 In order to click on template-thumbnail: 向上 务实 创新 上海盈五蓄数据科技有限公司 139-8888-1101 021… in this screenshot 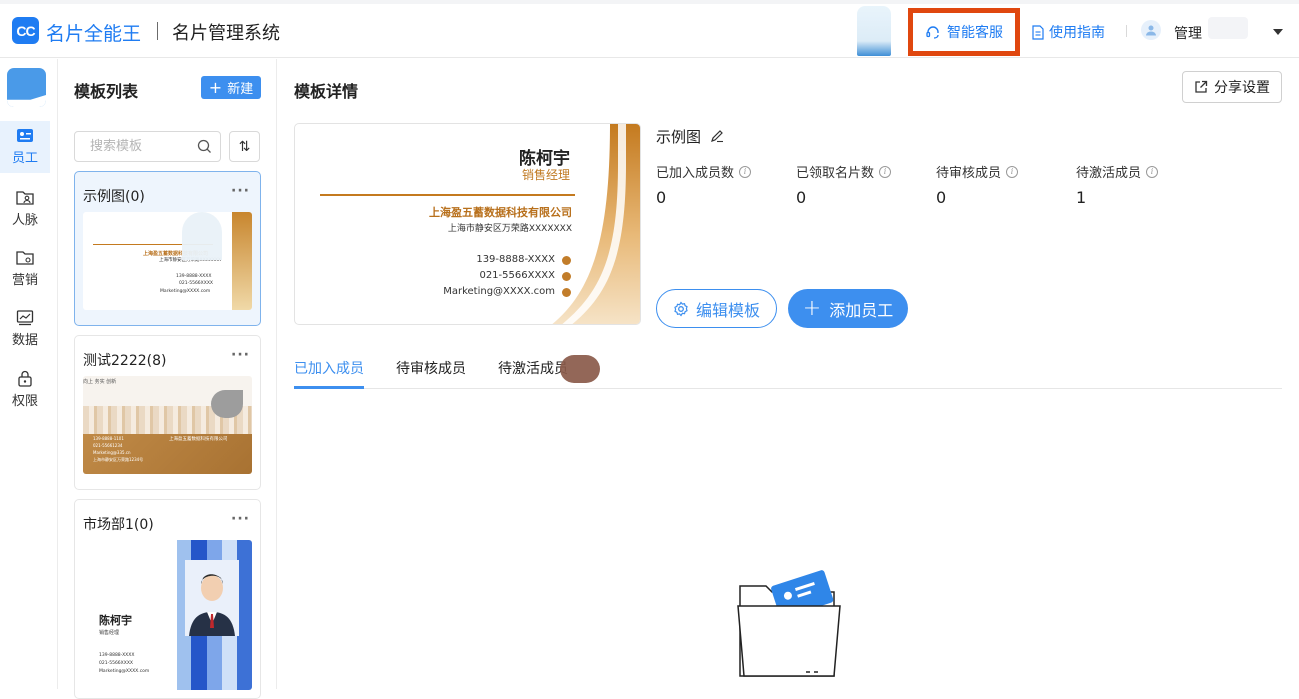, I will do `click(167, 425)`.